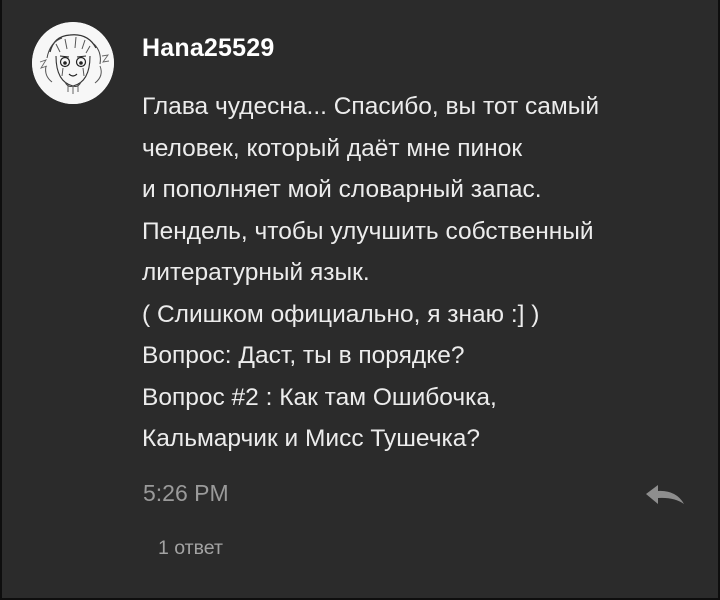 Image resolution: width=720 pixels, height=600 pixels. I want to click on comment-line: Вопрос: Даст, ты в порядке?, so click(303, 355).